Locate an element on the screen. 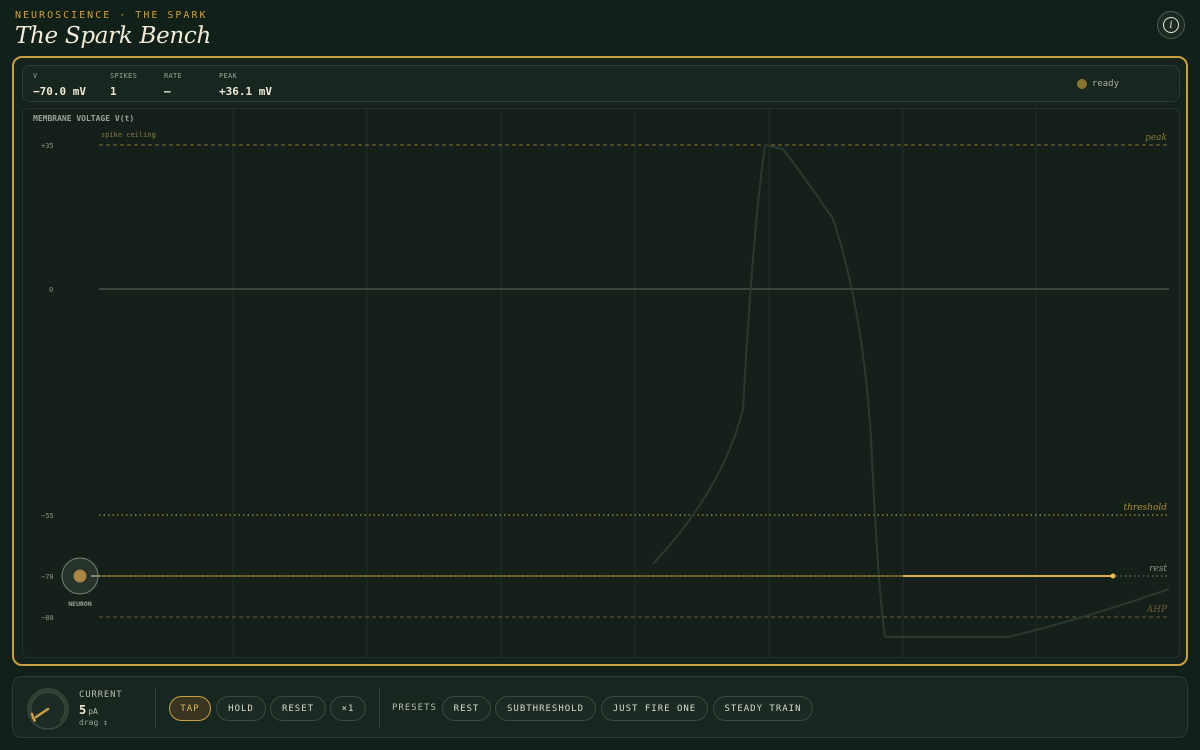 The width and height of the screenshot is (1200, 750). status-indicator: ready is located at coordinates (1097, 84).